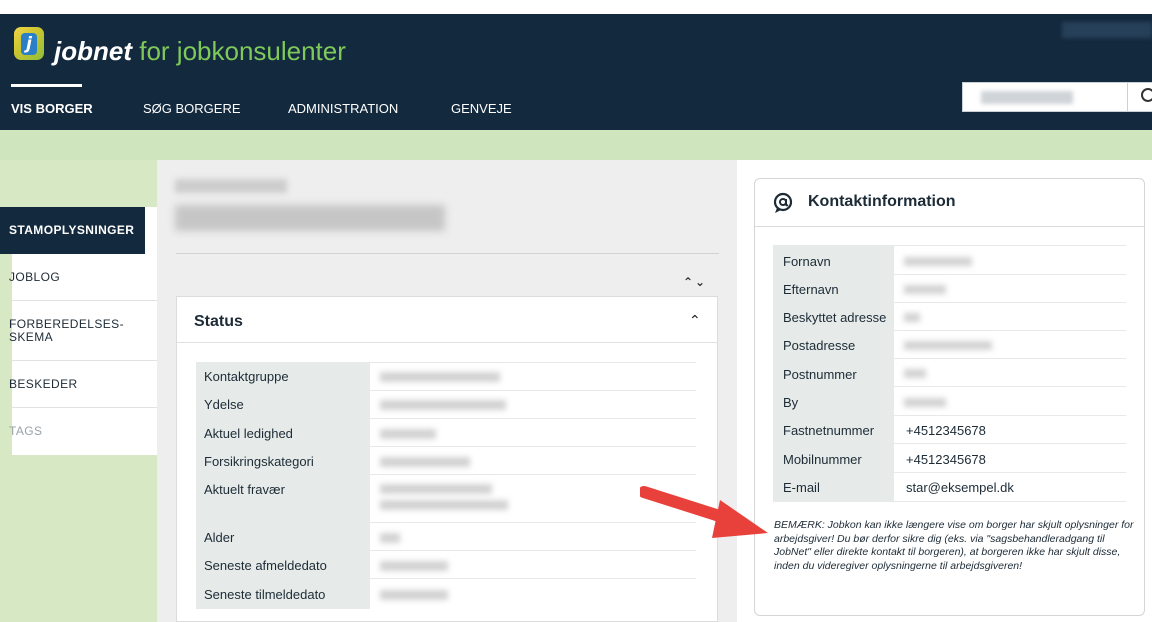 The width and height of the screenshot is (1152, 622). Describe the element at coordinates (343, 109) in the screenshot. I see `nav-administration: ADMINISTRATION` at that location.